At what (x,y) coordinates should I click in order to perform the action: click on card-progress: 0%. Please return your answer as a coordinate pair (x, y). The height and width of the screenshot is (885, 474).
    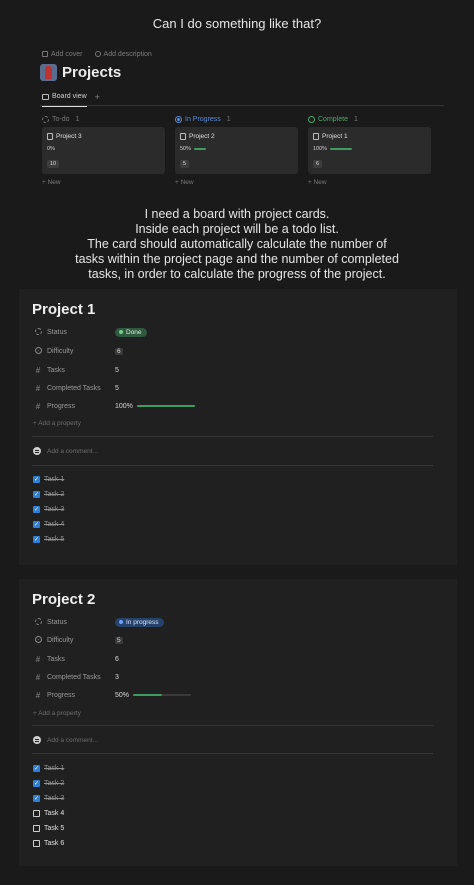
    Looking at the image, I should click on (51, 149).